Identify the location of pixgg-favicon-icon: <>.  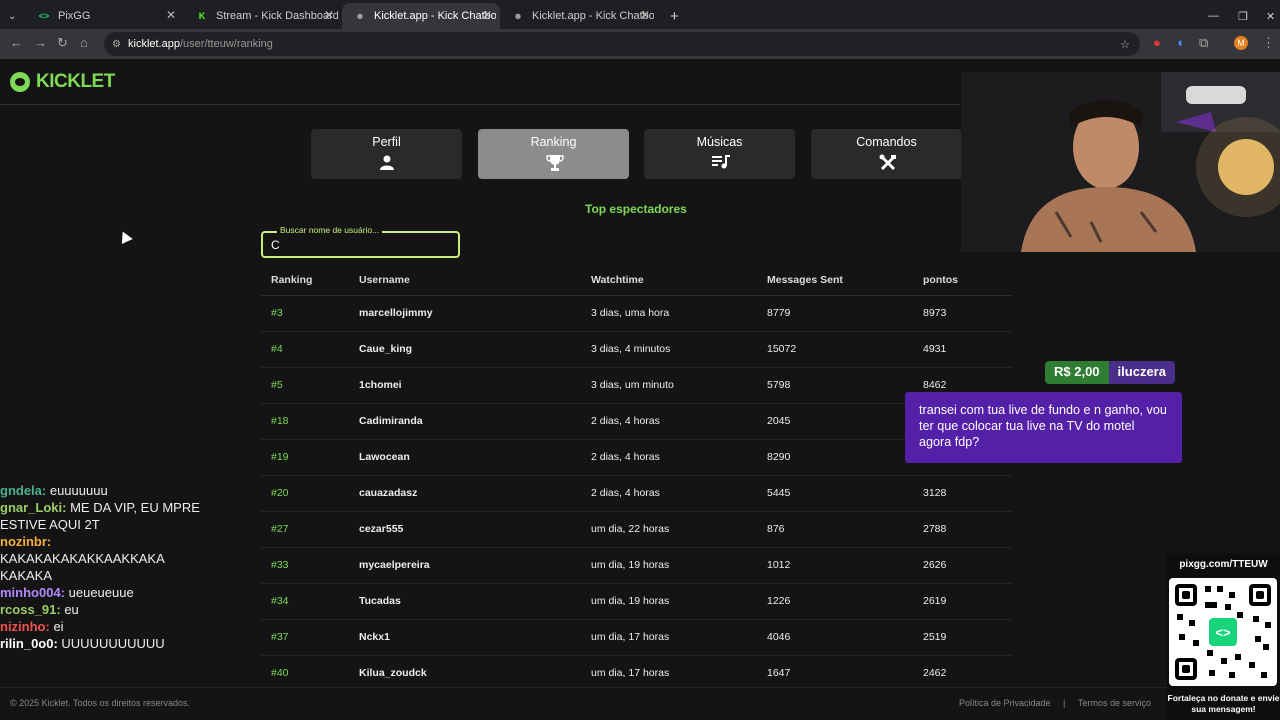
(44, 16).